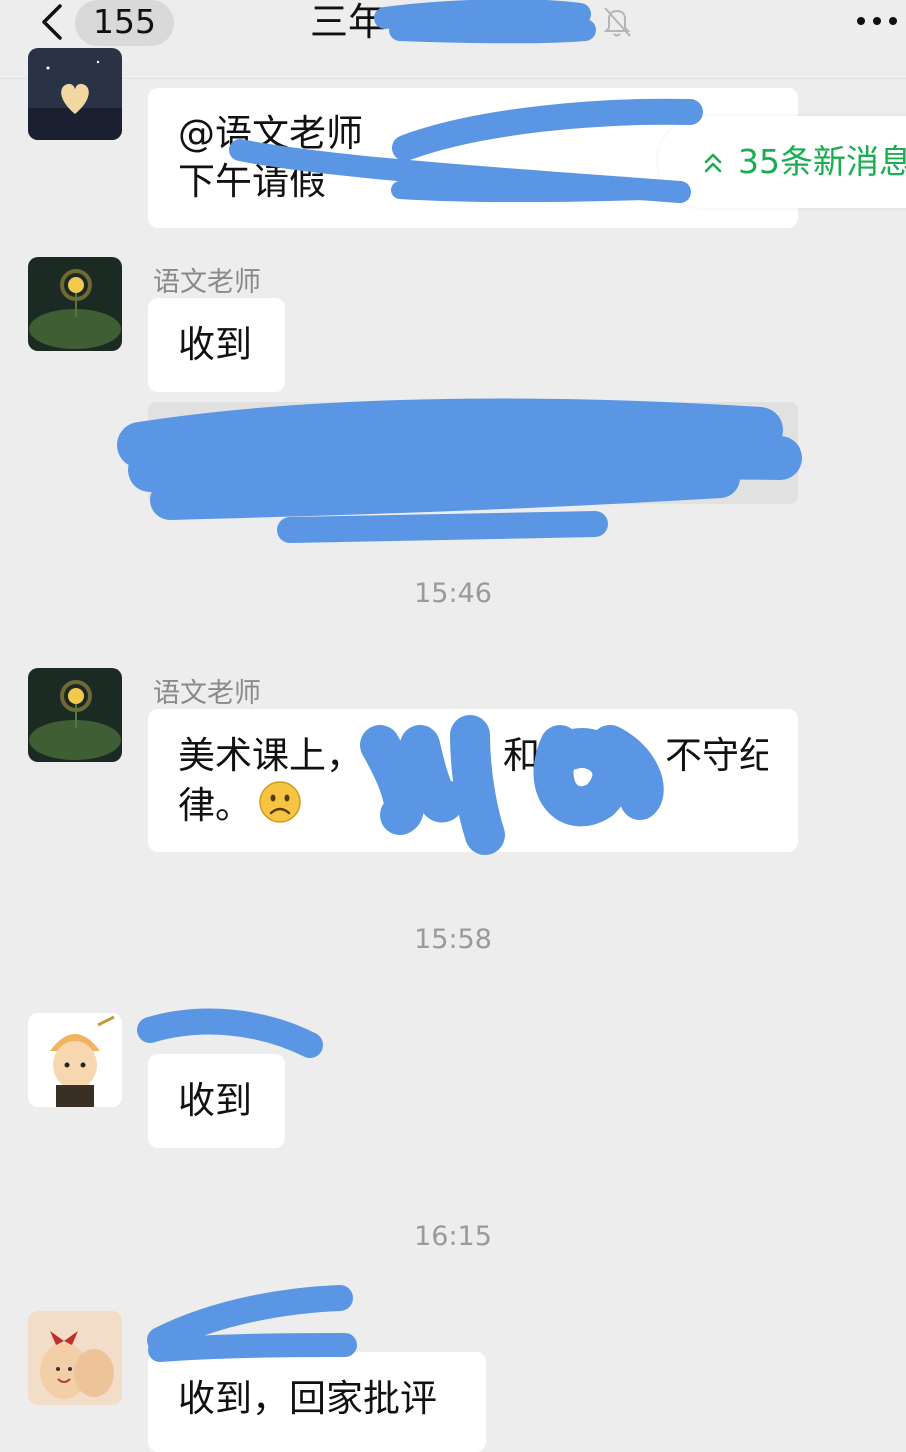  Describe the element at coordinates (453, 1236) in the screenshot. I see `timestamp: 16:15` at that location.